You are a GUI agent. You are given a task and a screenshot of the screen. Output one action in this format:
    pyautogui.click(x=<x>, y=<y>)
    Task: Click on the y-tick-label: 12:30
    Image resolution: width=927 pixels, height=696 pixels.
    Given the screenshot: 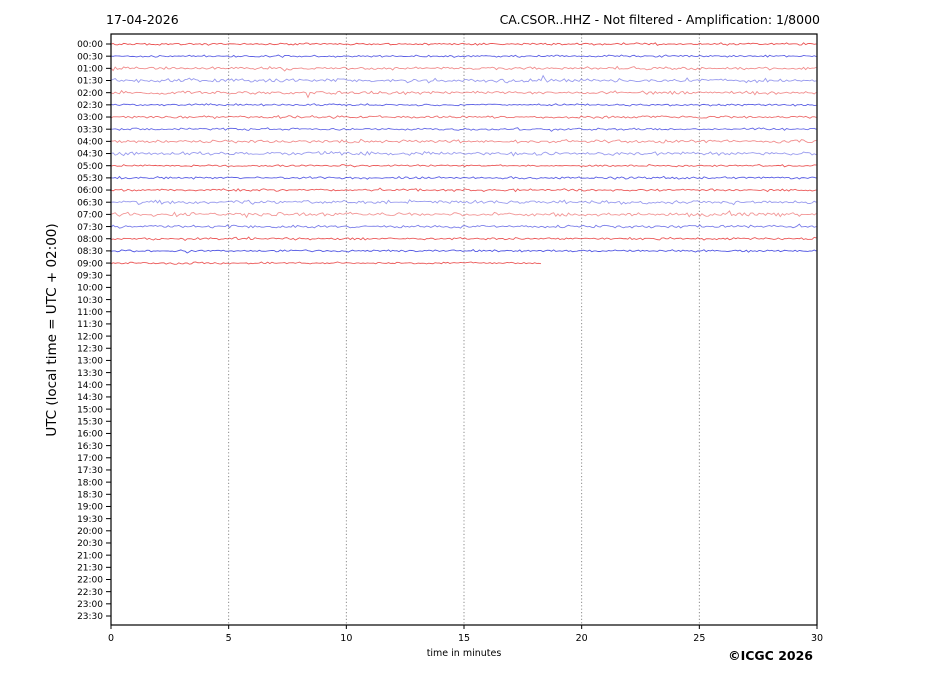 What is the action you would take?
    pyautogui.click(x=90, y=349)
    